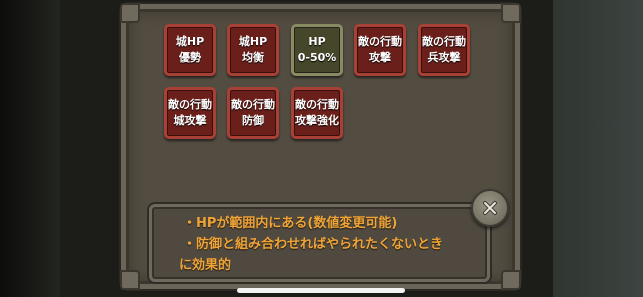  I want to click on condition-enemy-attack-button: 敵の行動 攻撃, so click(380, 50).